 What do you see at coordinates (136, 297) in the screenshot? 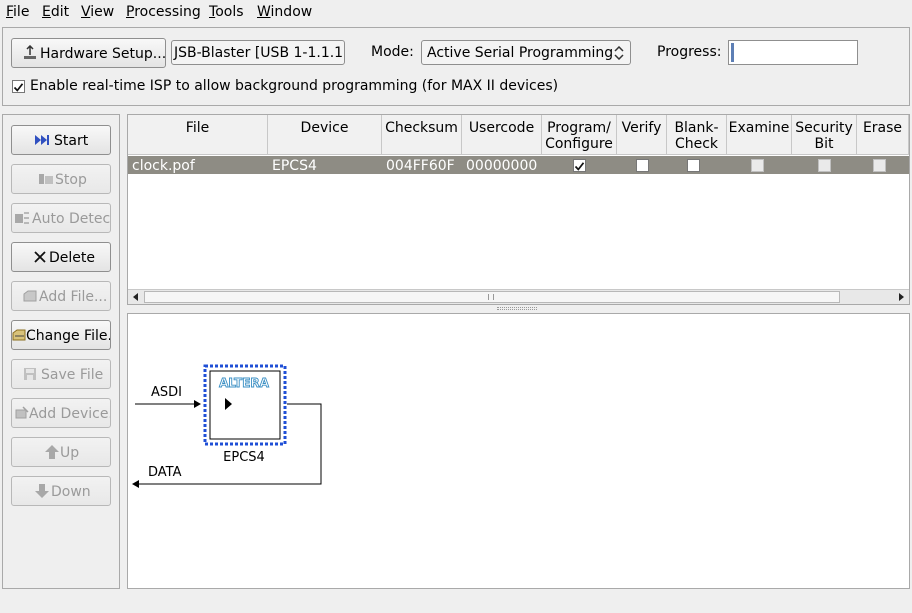
I see `scroll-left-icon` at bounding box center [136, 297].